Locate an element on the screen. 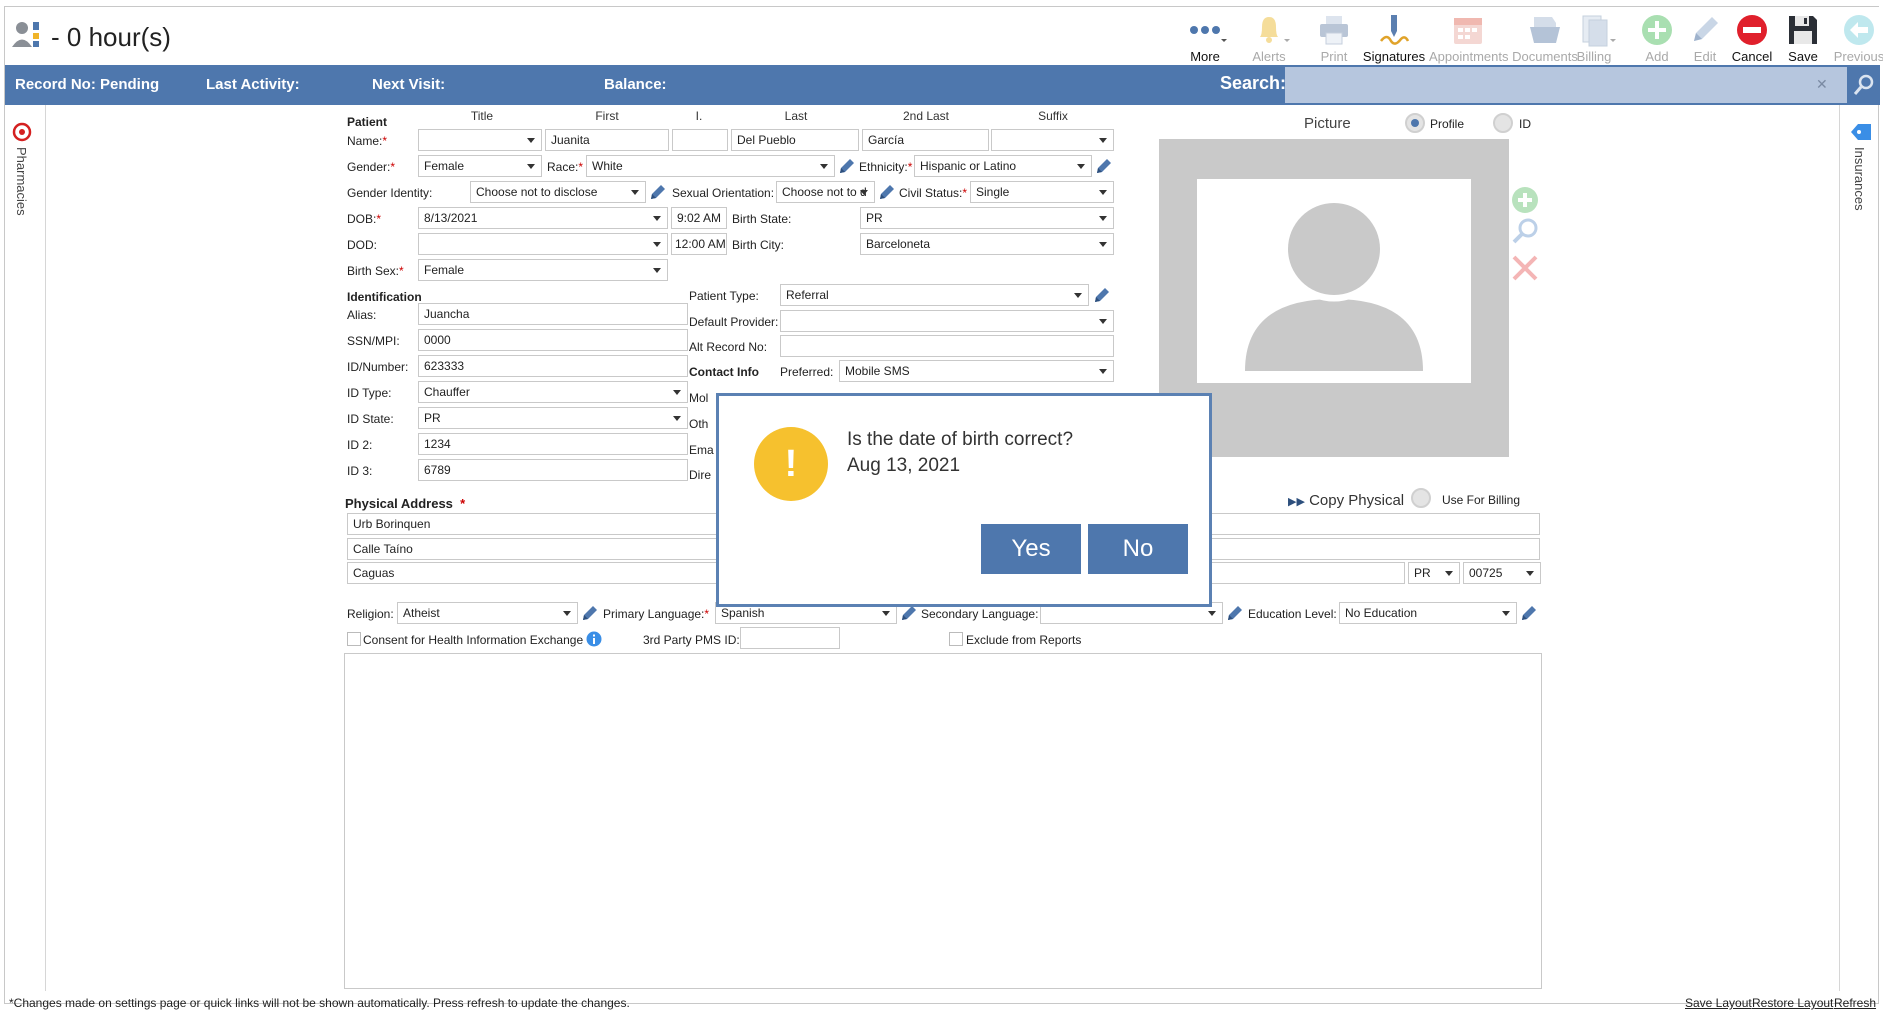 Image resolution: width=1883 pixels, height=1010 pixels. double-arrow-icon: ▶▶ is located at coordinates (1296, 502).